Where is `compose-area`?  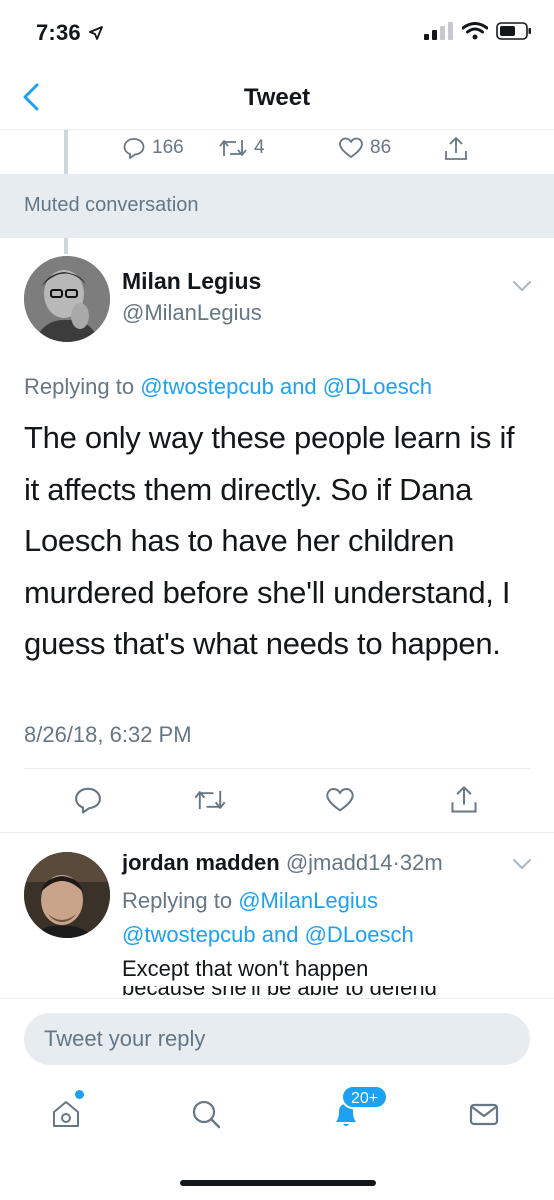 compose-area is located at coordinates (277, 1034).